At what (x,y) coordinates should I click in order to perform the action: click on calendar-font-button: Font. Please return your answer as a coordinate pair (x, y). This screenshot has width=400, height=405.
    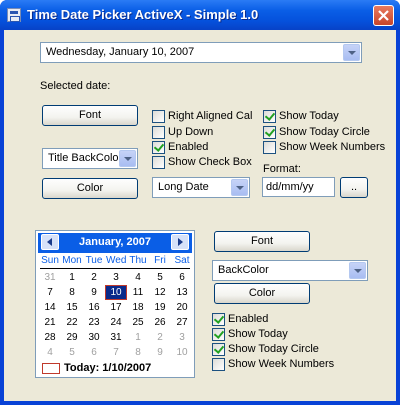
    Looking at the image, I should click on (262, 241).